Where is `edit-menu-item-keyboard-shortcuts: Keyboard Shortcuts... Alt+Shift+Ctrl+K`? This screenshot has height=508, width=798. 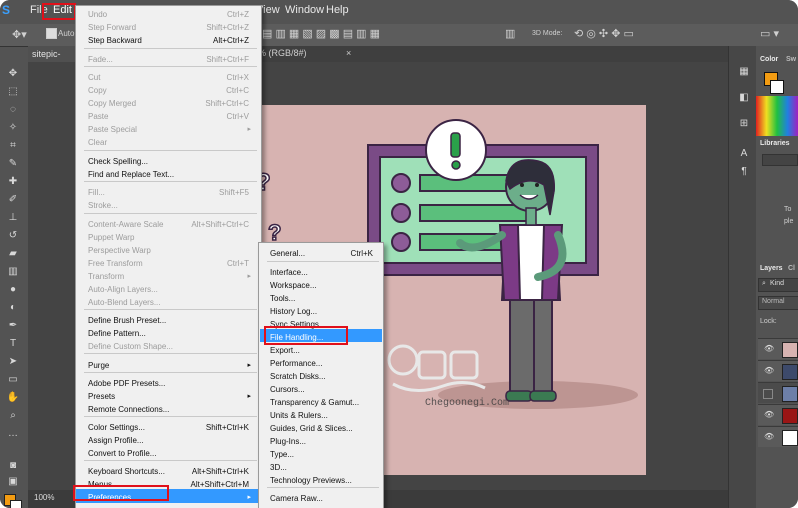
edit-menu-item-keyboard-shortcuts: Keyboard Shortcuts... Alt+Shift+Ctrl+K is located at coordinates (170, 471).